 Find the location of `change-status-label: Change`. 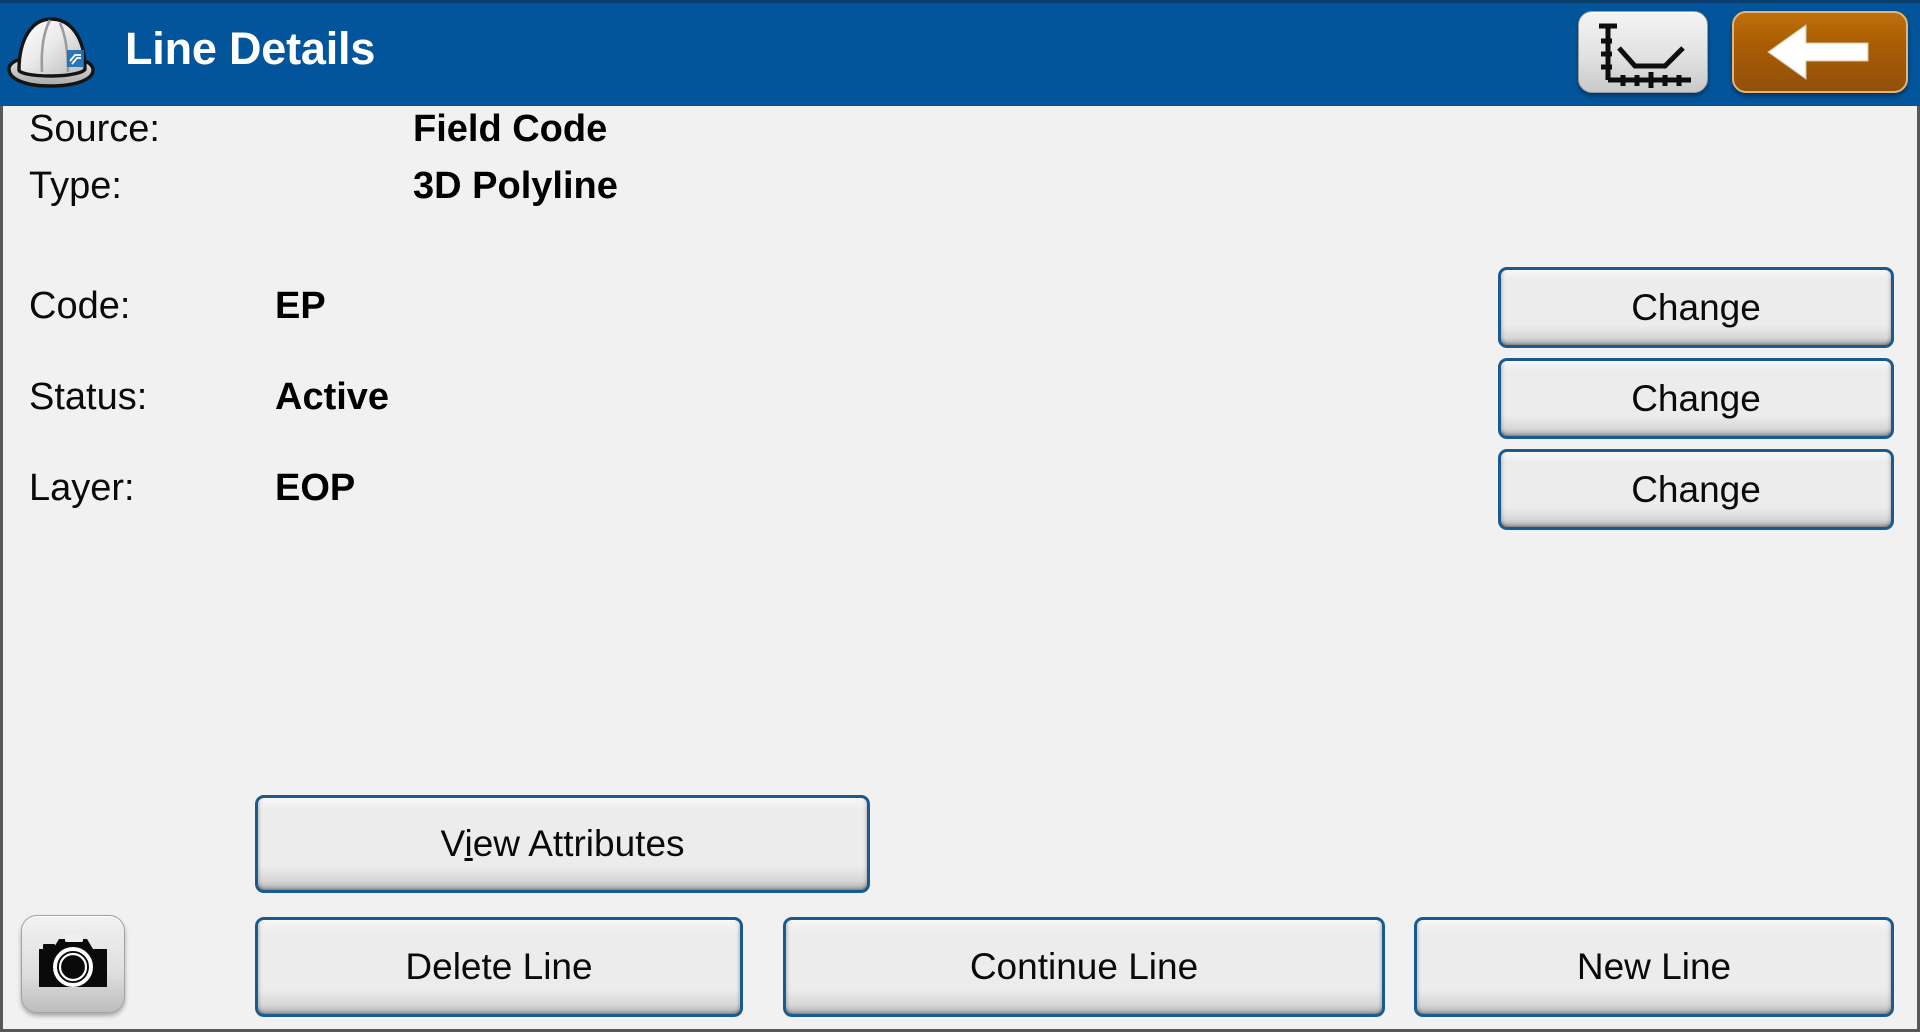

change-status-label: Change is located at coordinates (1696, 398).